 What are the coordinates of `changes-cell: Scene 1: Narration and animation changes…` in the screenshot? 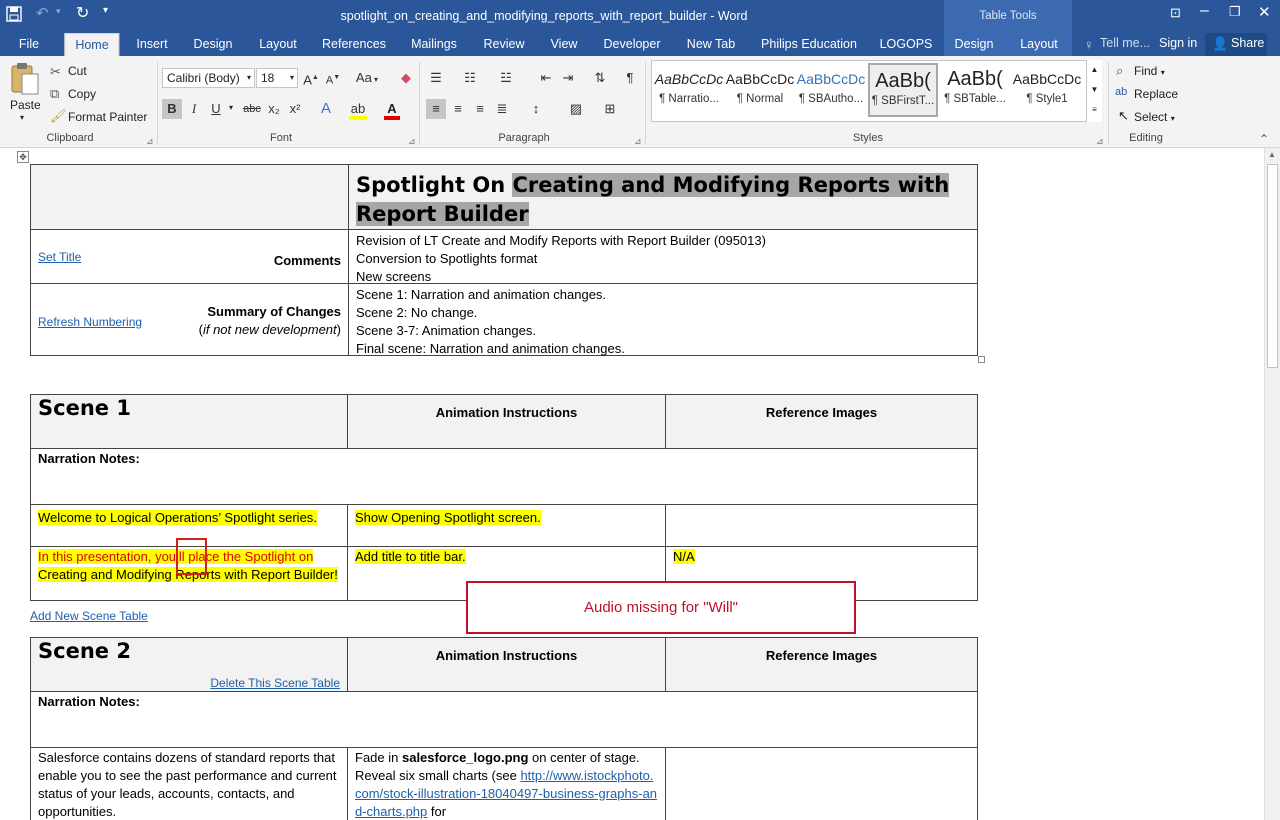 It's located at (663, 319).